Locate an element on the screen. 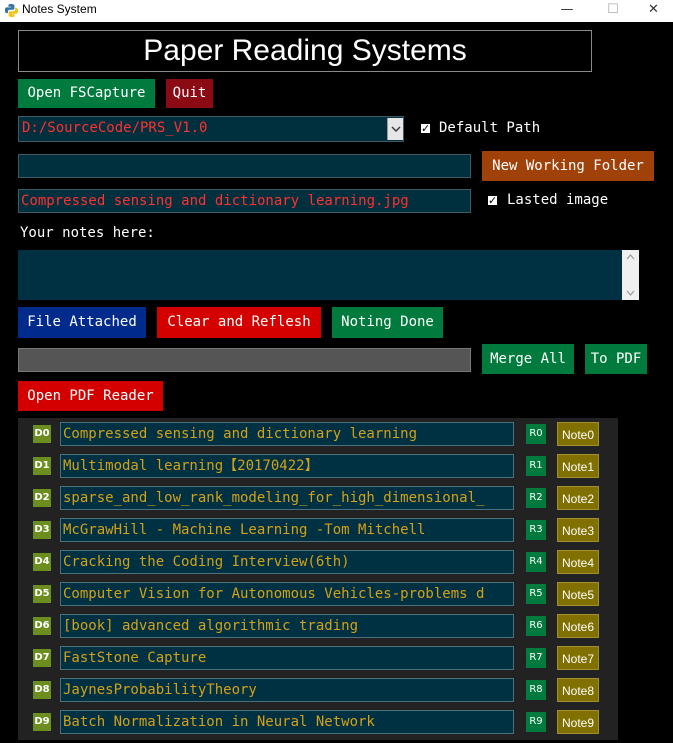 The height and width of the screenshot is (743, 673). doc-read-button: R9 is located at coordinates (536, 722).